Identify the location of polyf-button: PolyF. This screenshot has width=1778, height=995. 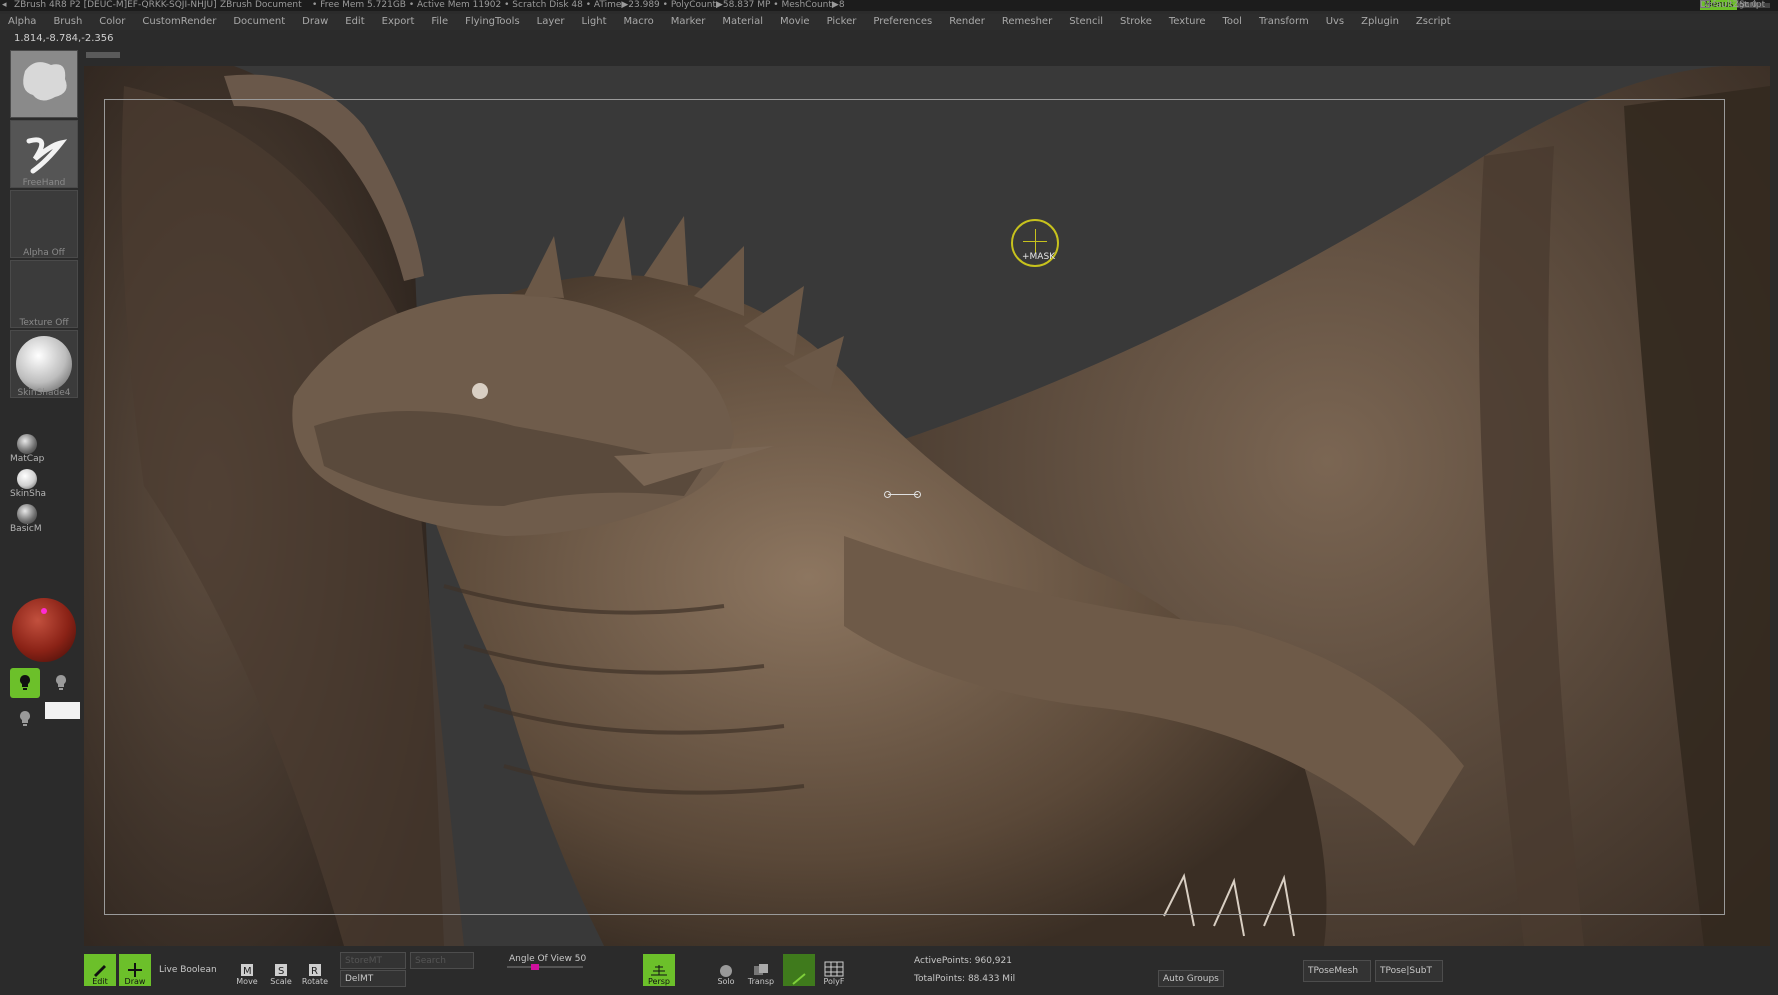
(834, 970).